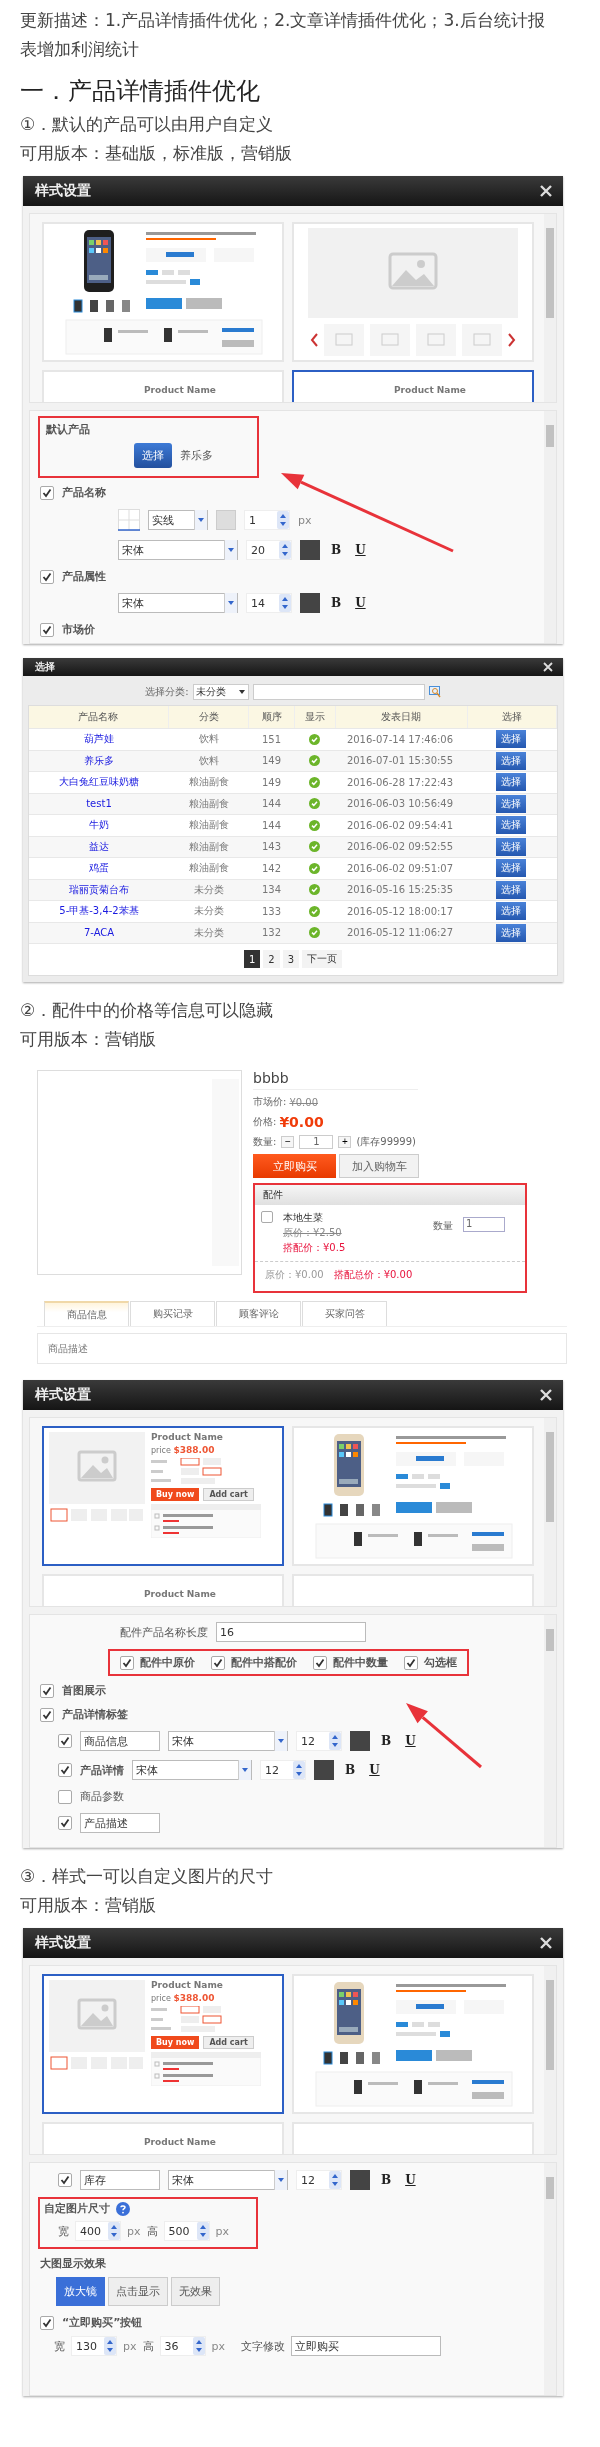  Describe the element at coordinates (291, 1632) in the screenshot. I see `length-field: 16` at that location.